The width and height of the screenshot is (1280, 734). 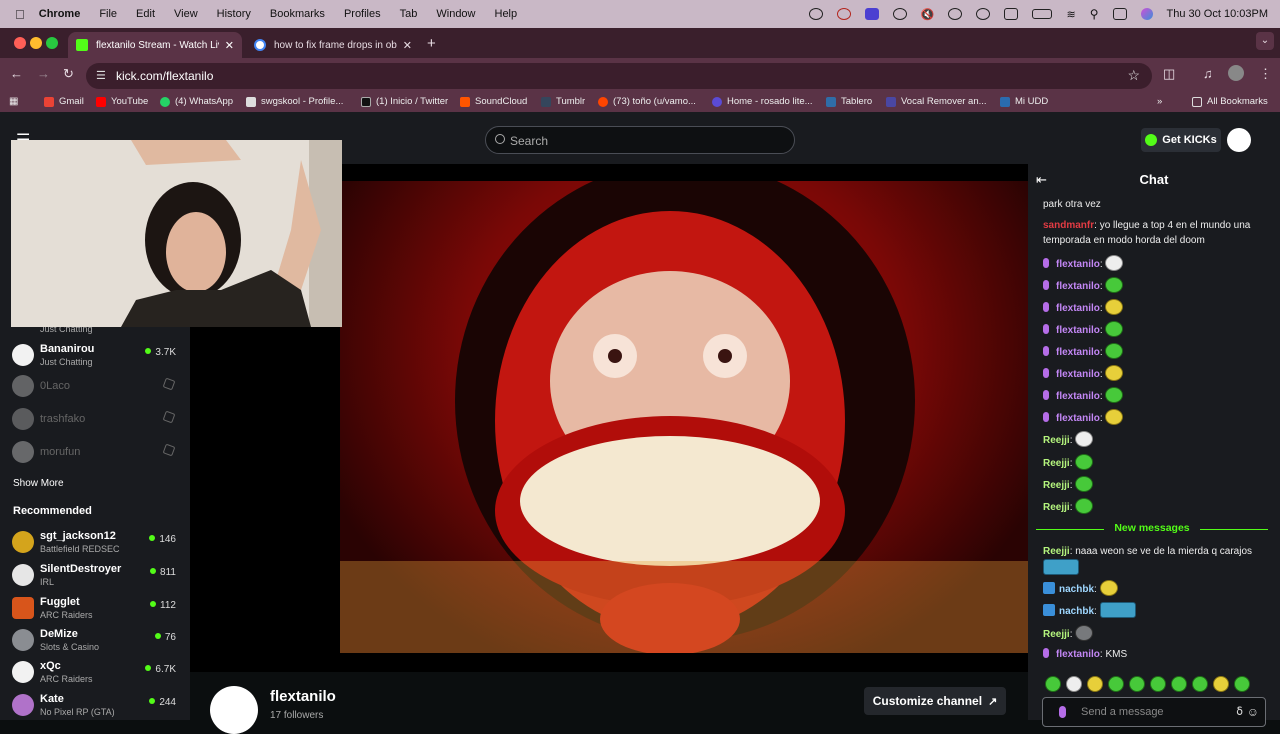 What do you see at coordinates (1070, 14) in the screenshot?
I see `wifi-icon: ≋` at bounding box center [1070, 14].